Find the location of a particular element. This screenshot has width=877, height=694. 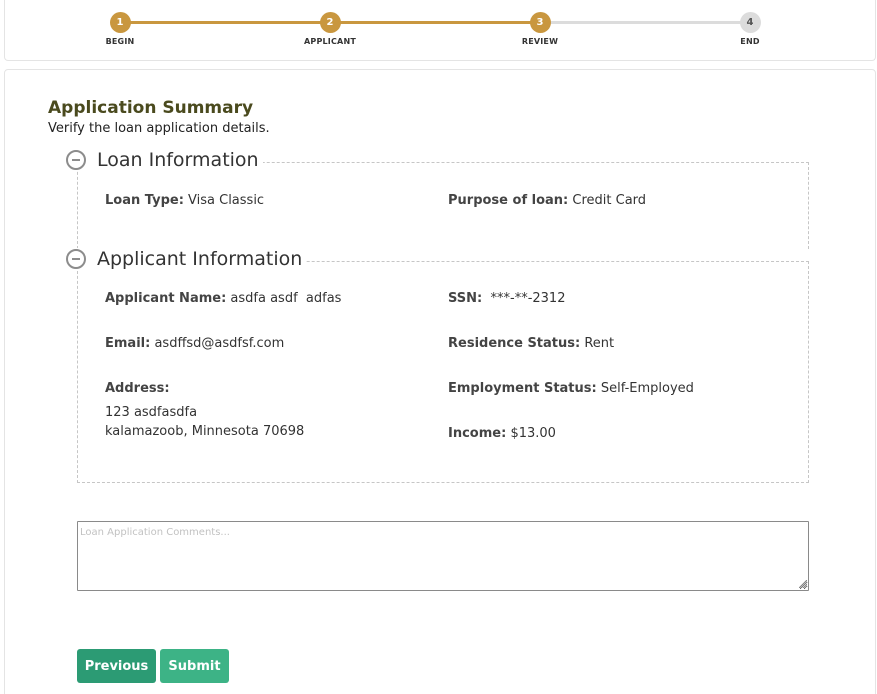

address-label: Address: is located at coordinates (137, 388).